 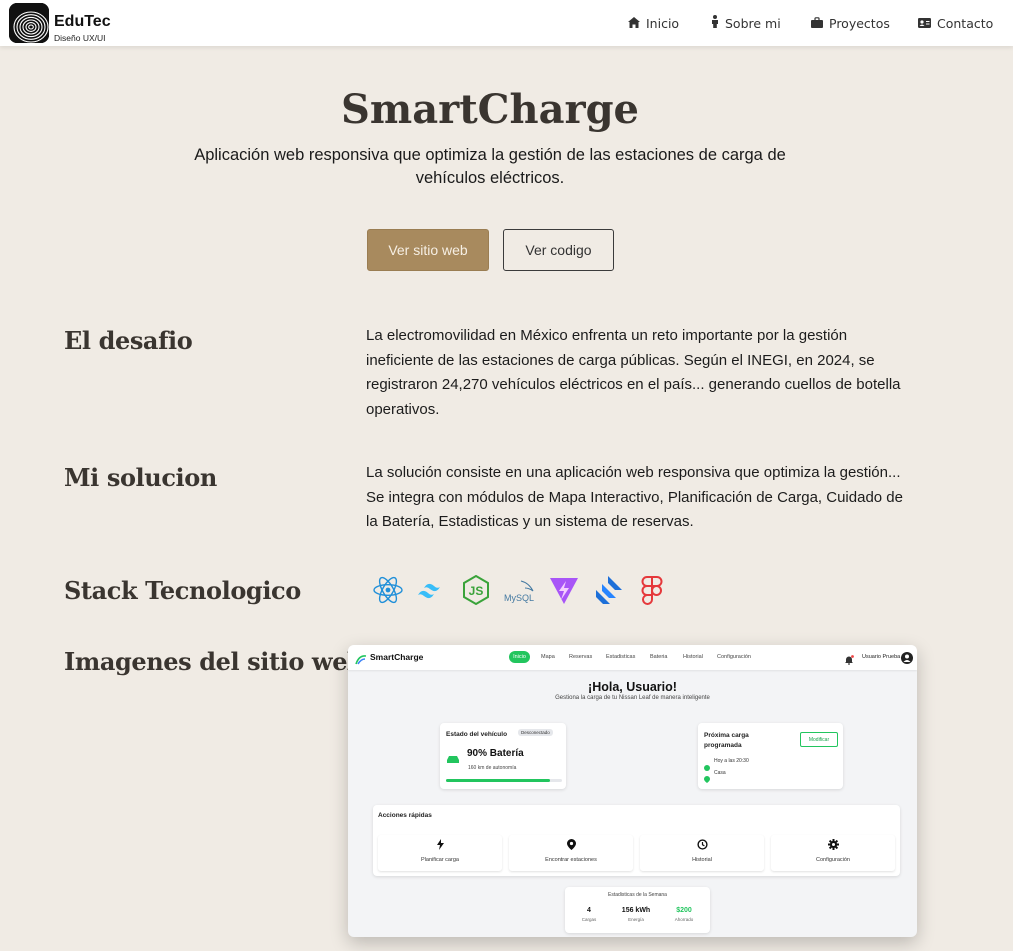 I want to click on quick-action-find: Encontrar estaciones, so click(x=571, y=853).